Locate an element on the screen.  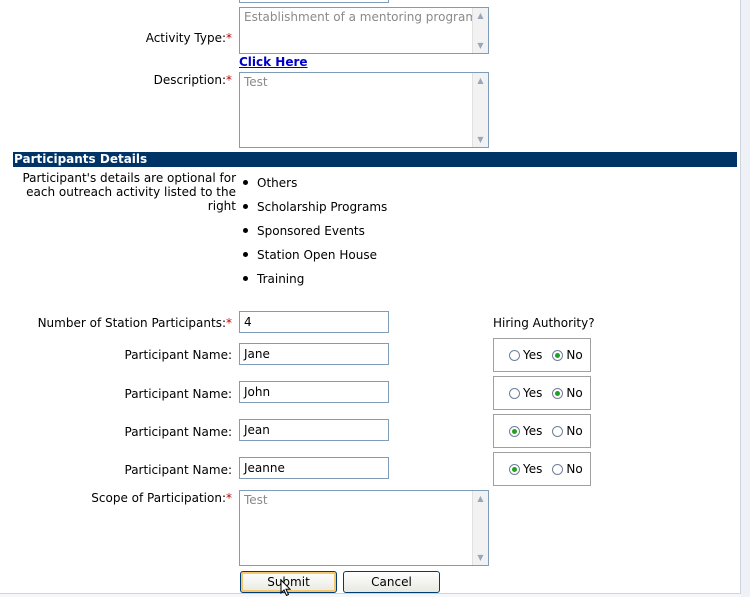
scope-scrollbar: ▲ ▼ is located at coordinates (480, 528).